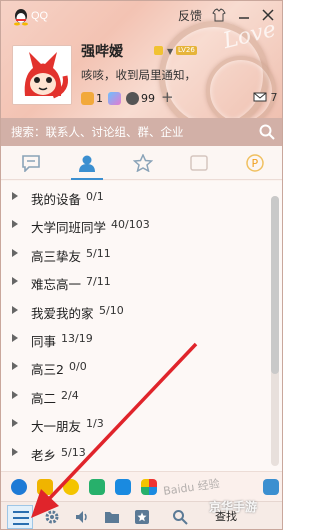 The width and height of the screenshot is (320, 530). I want to click on contact-group-row: 高二 2/4, so click(134, 396).